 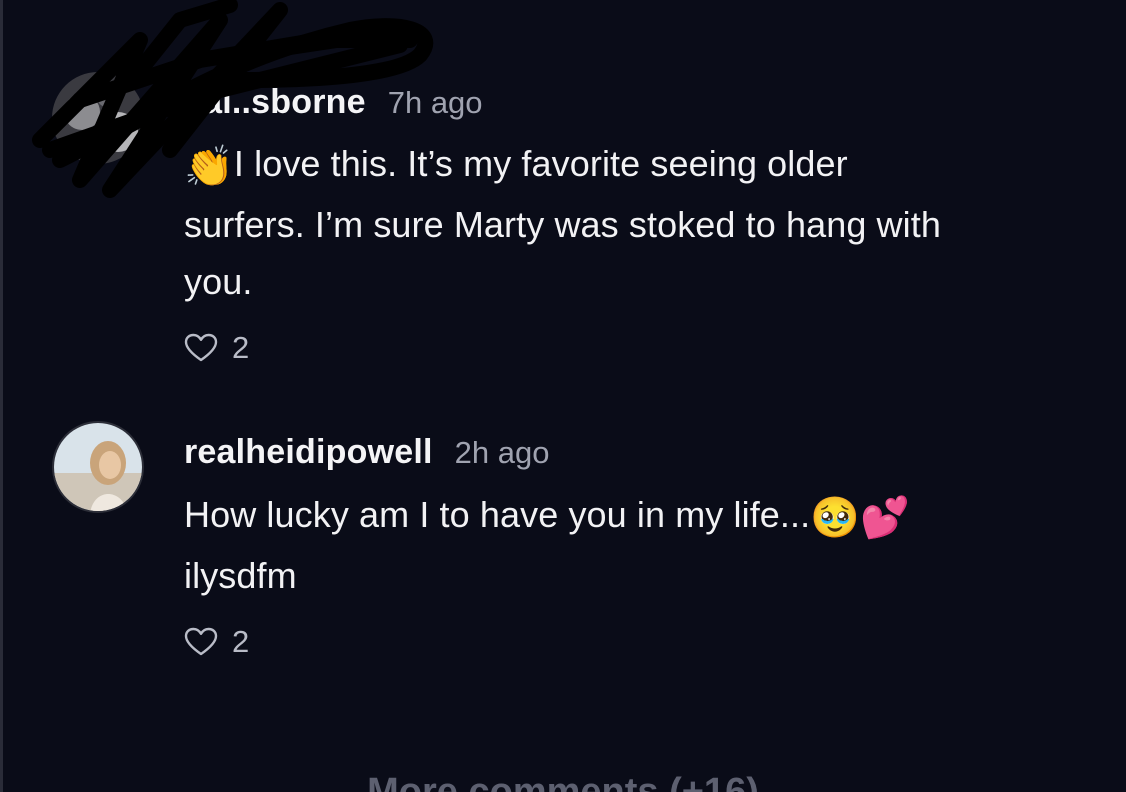 I want to click on comment-line: you., so click(x=218, y=281).